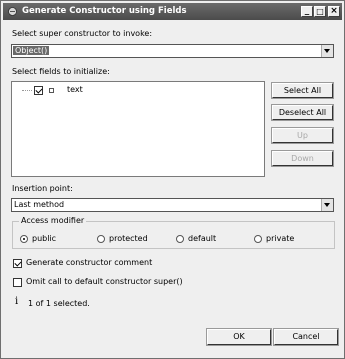 The width and height of the screenshot is (345, 359). I want to click on select-all-button: Select All, so click(302, 90).